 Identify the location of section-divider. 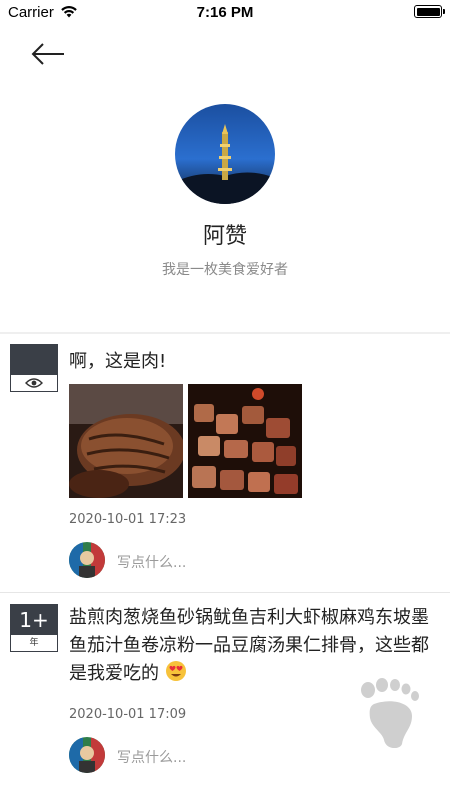
(225, 333).